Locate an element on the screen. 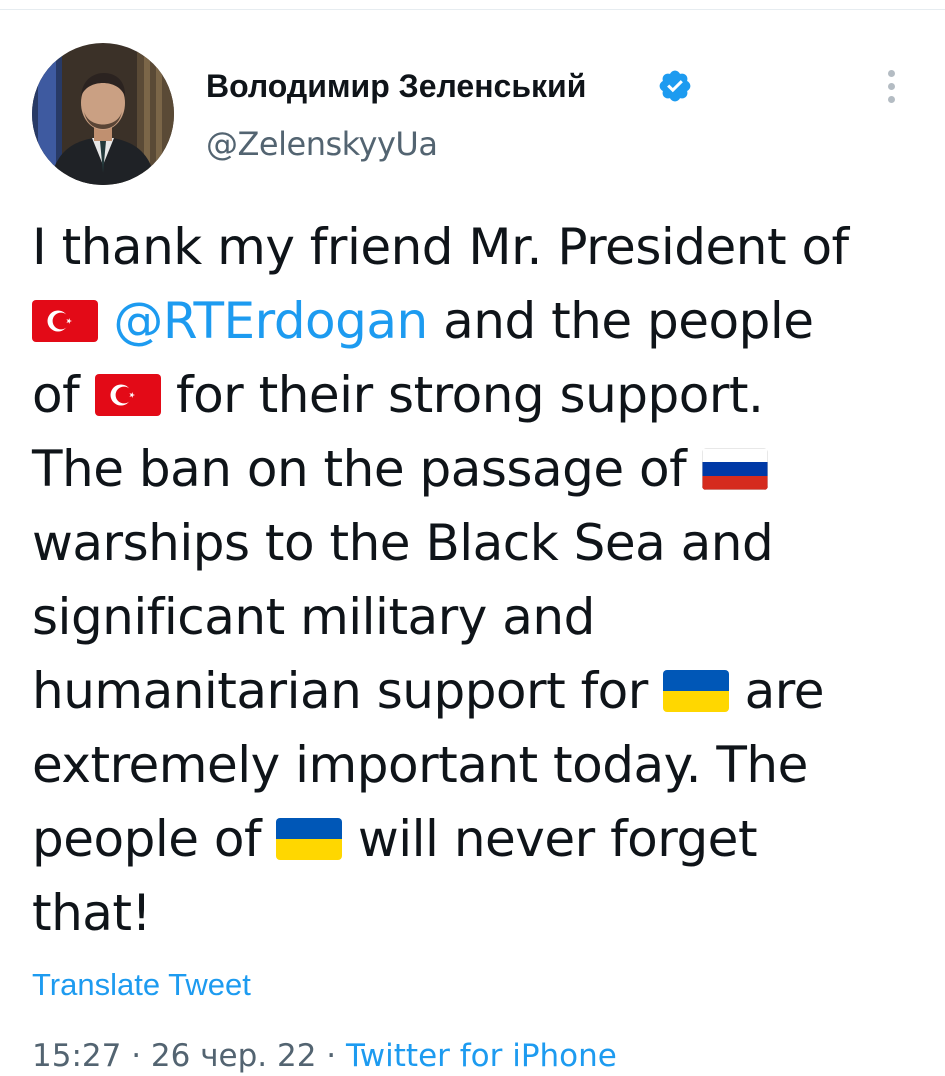 The image size is (945, 1076). tweet-time: 15:27 is located at coordinates (77, 1056).